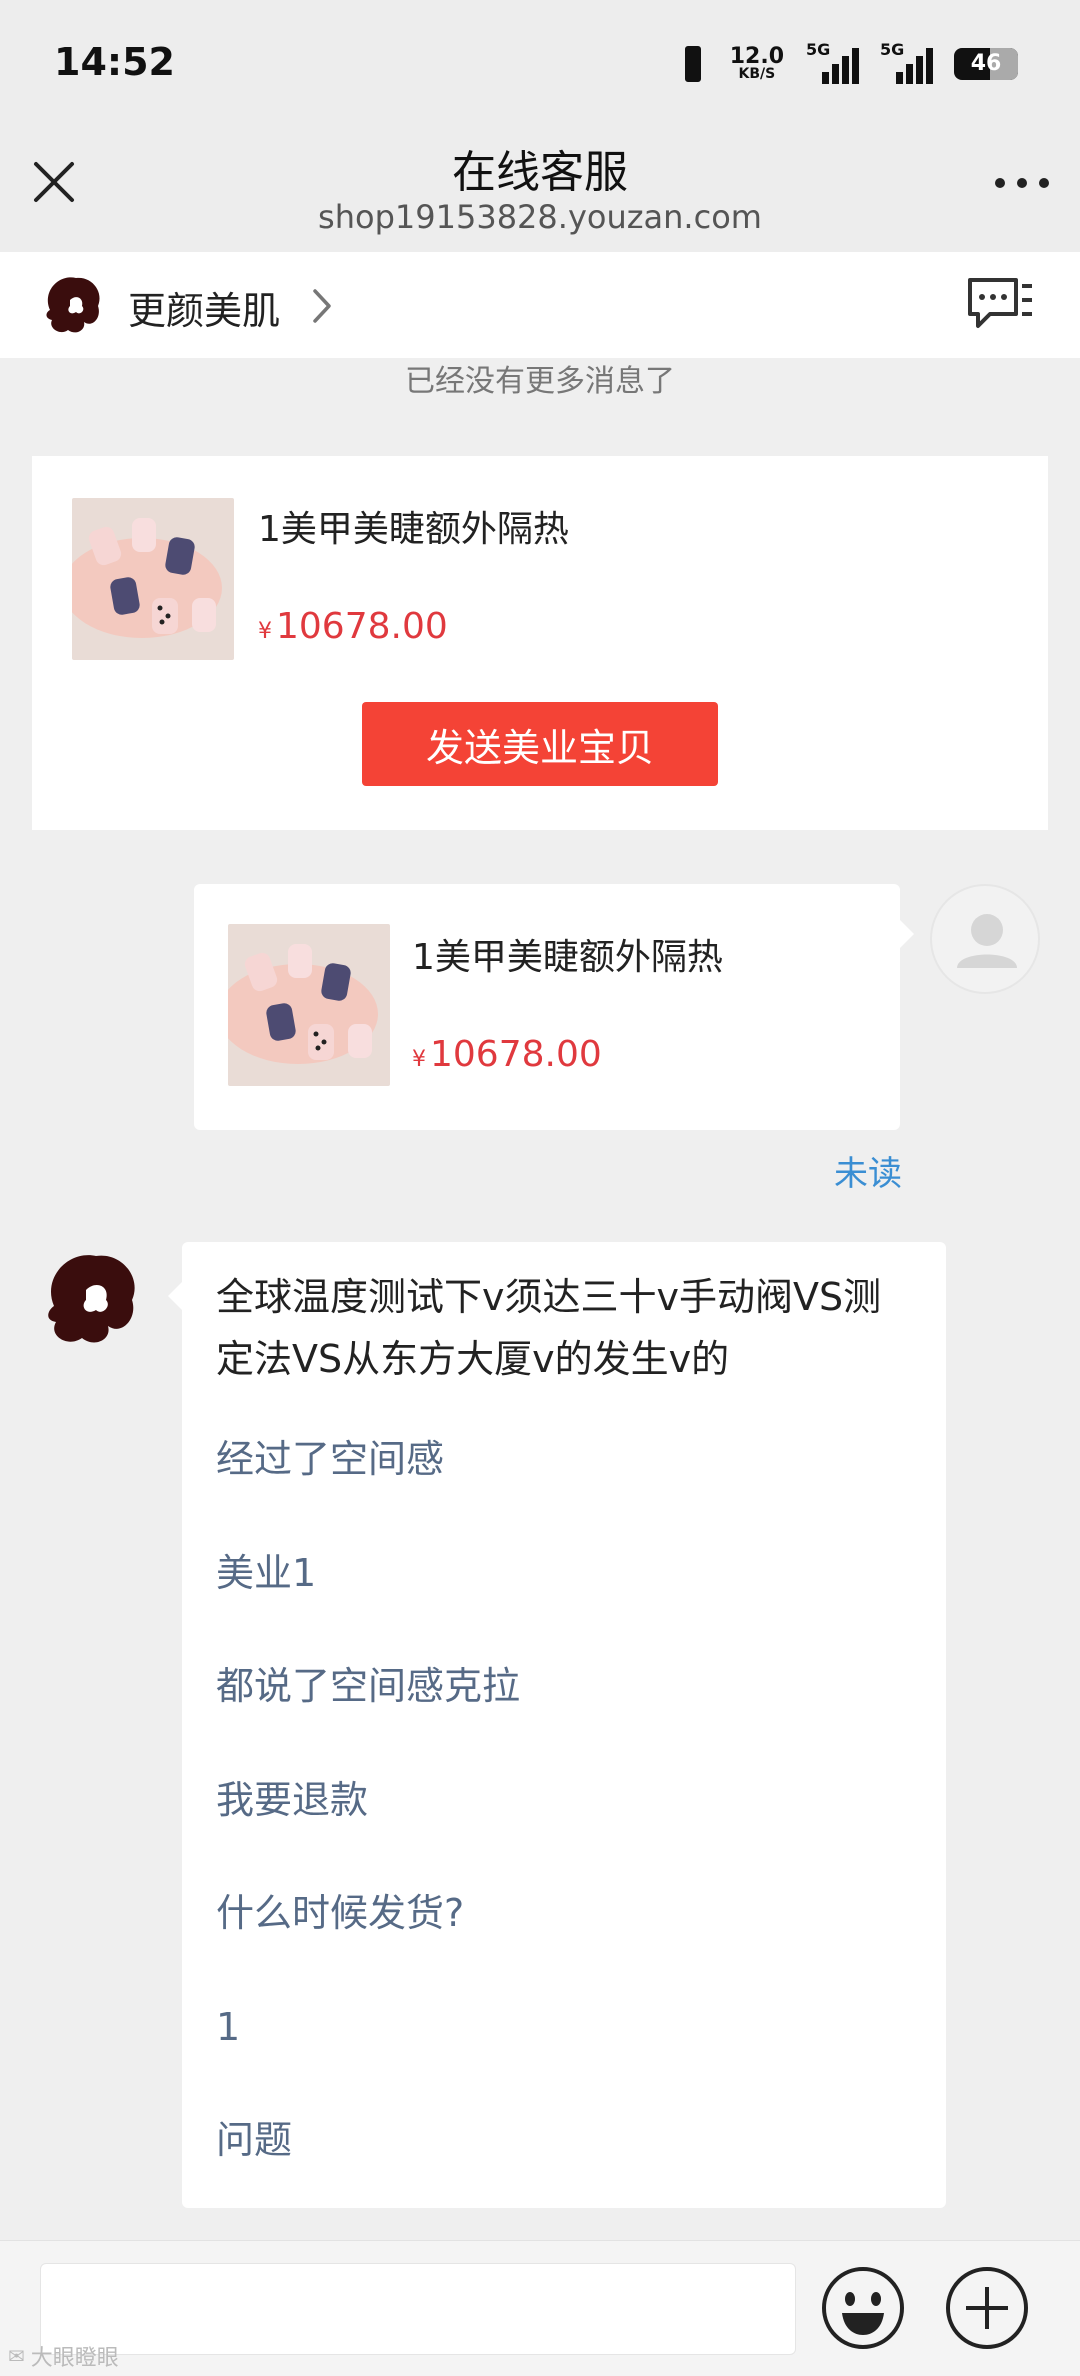 The width and height of the screenshot is (1080, 2376). Describe the element at coordinates (863, 2308) in the screenshot. I see `emoji-icon` at that location.